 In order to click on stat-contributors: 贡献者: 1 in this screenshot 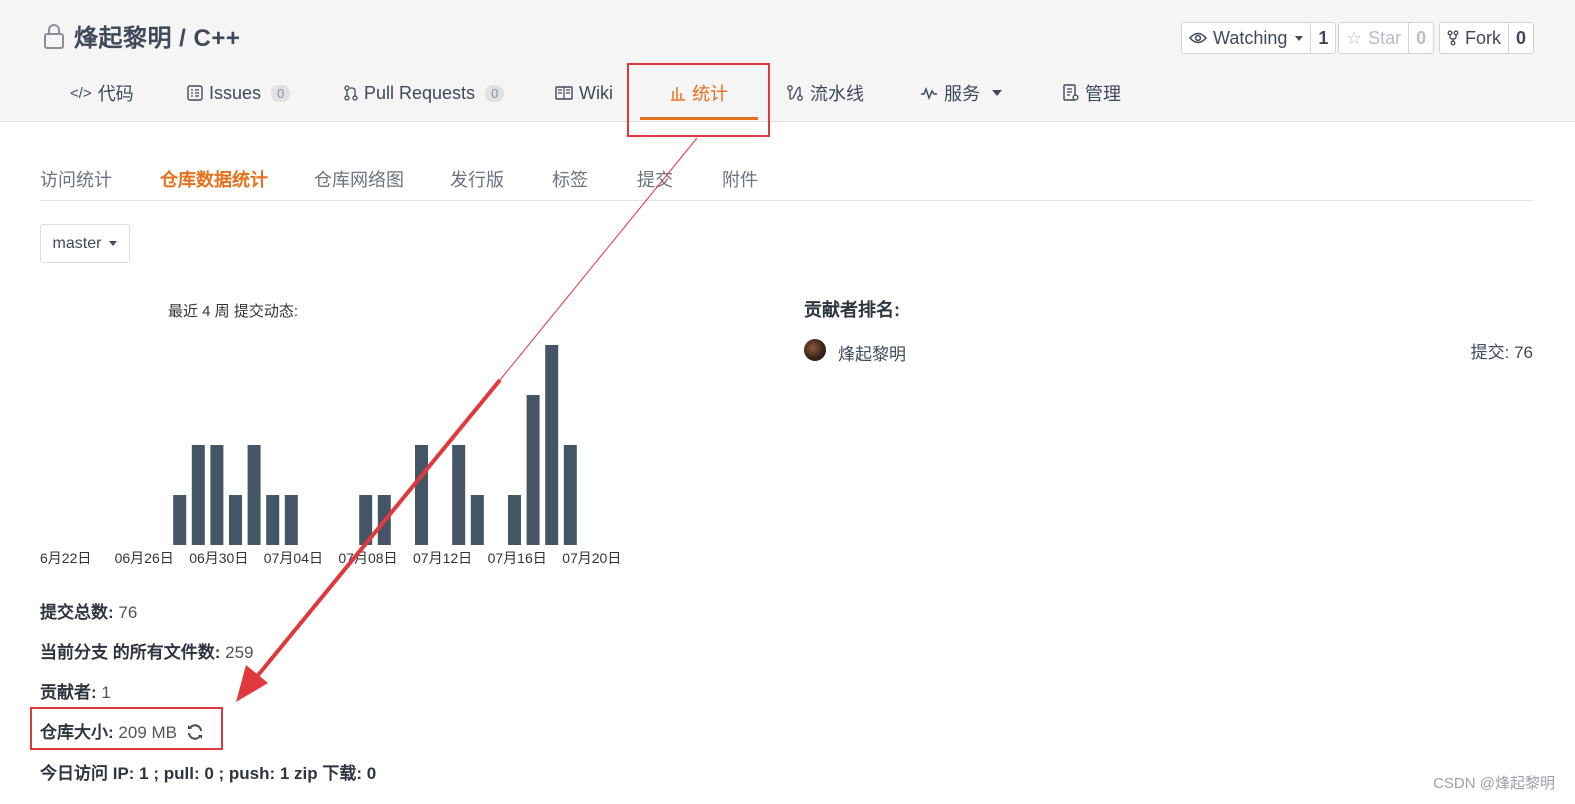, I will do `click(75, 690)`.